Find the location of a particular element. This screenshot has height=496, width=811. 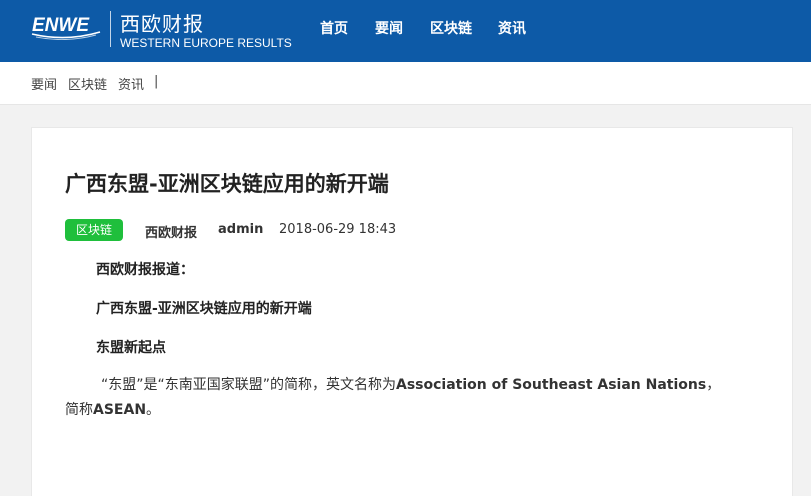

site-logo-icon: ENWE is located at coordinates (66, 26).